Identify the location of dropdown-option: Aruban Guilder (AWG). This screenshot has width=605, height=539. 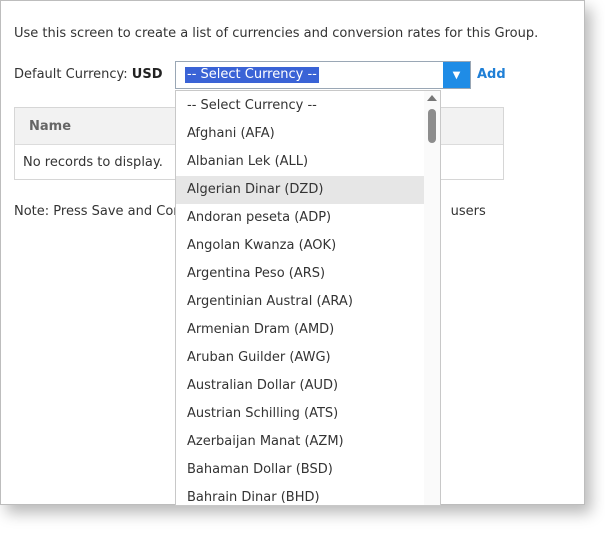
(300, 358).